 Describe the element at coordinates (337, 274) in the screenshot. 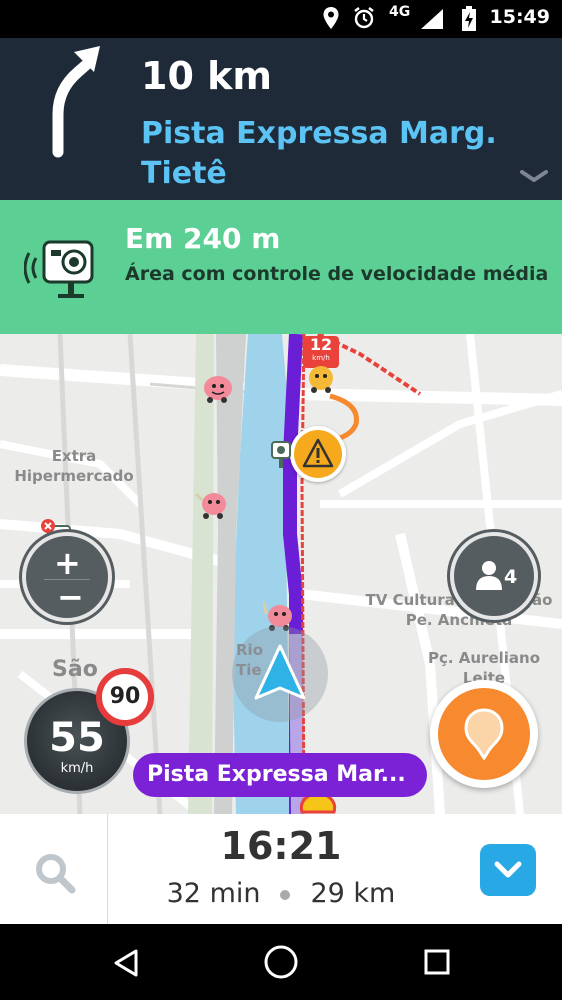

I see `alert-description: Área com controle de velocidade média` at that location.